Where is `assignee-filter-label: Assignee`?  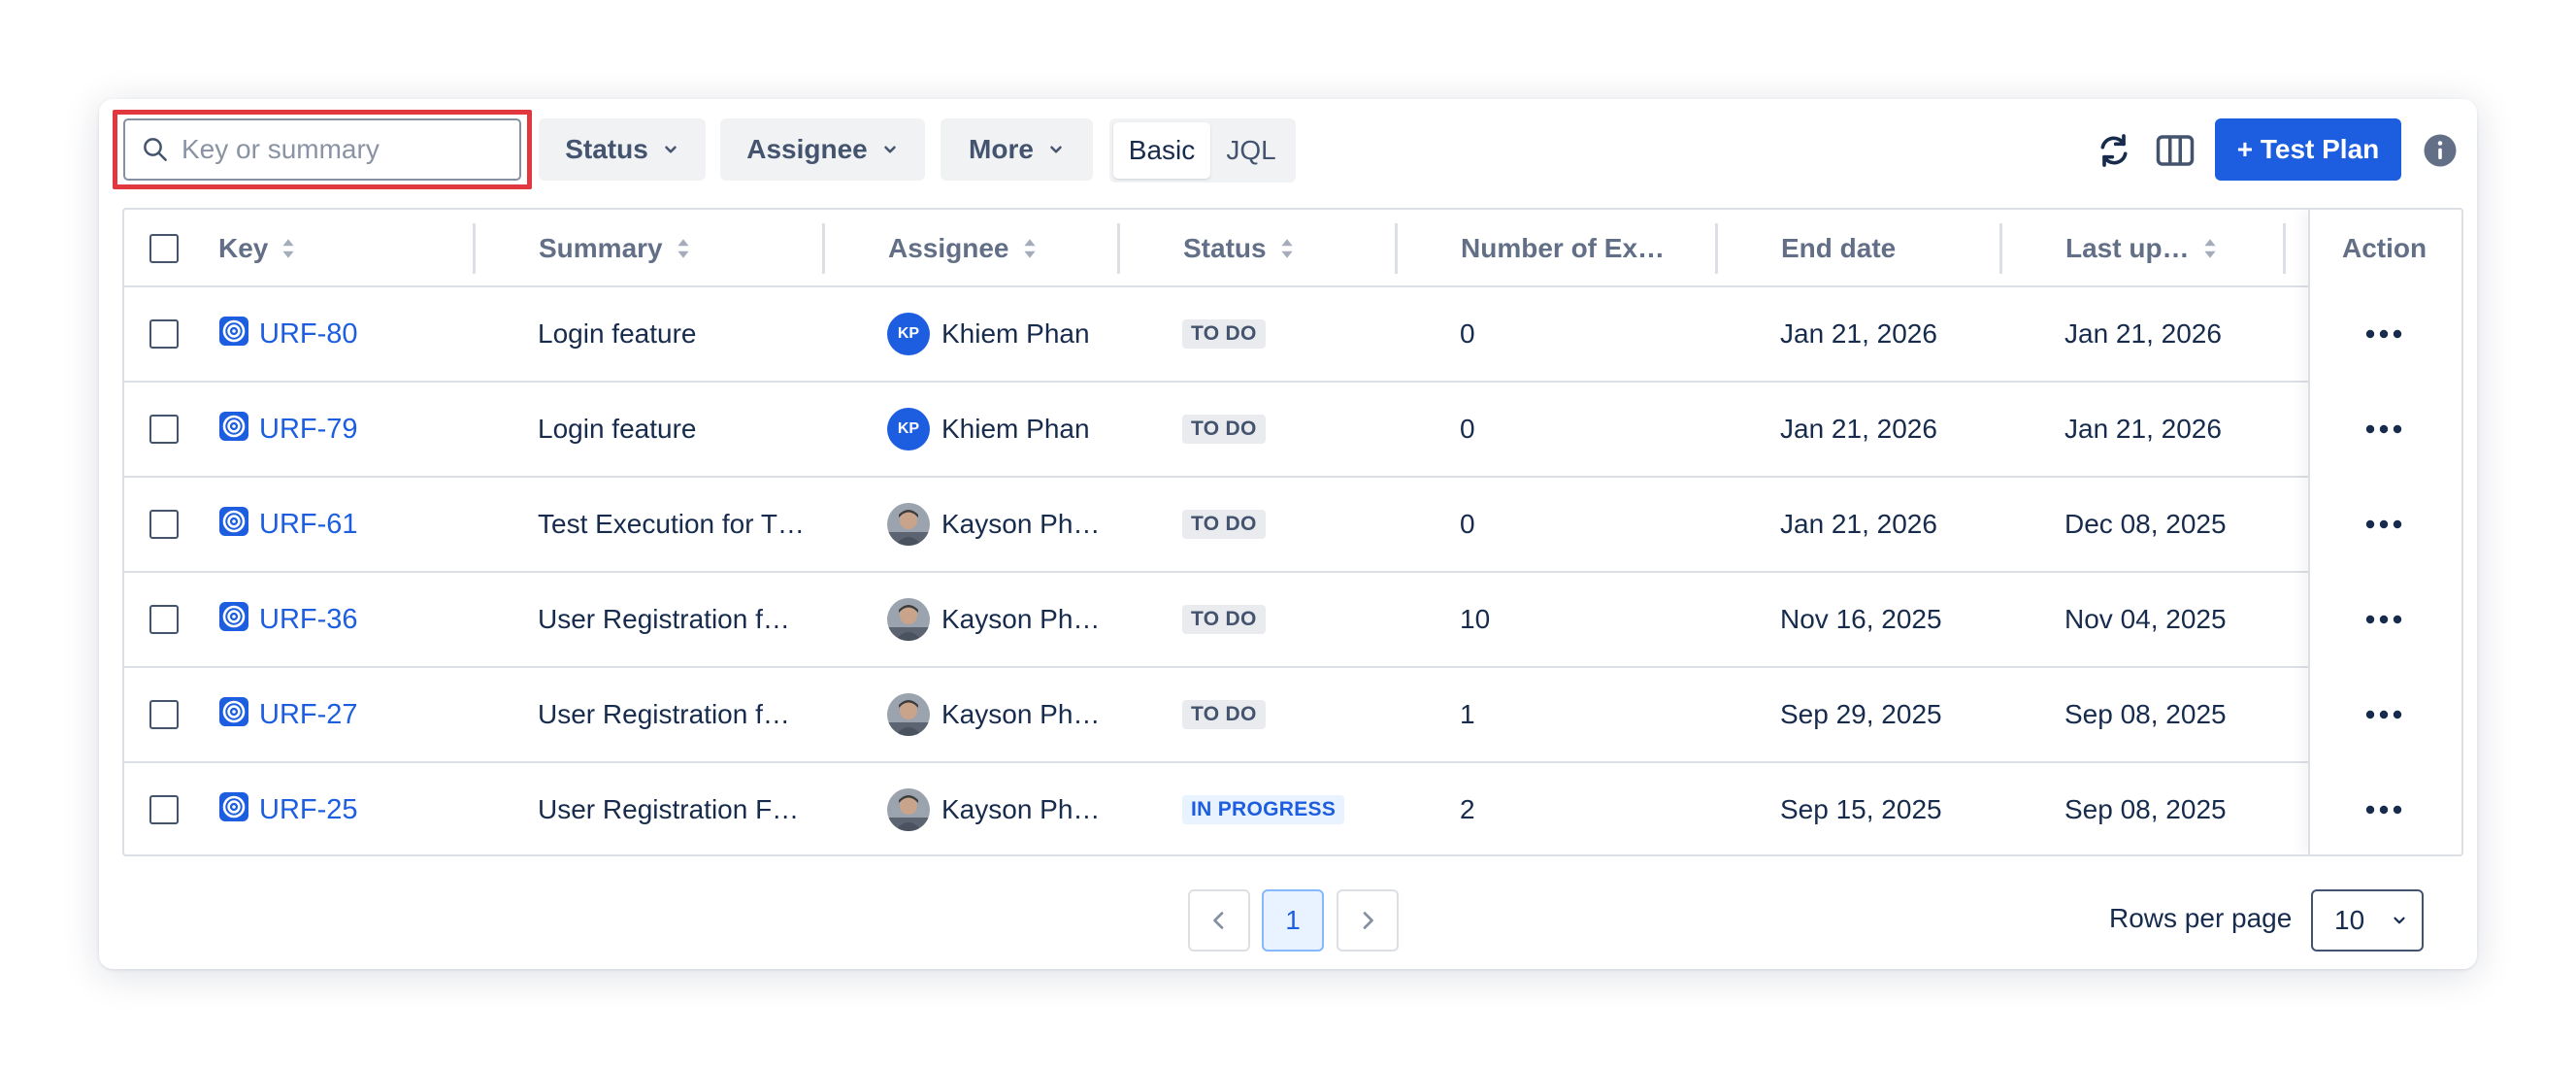
assignee-filter-label: Assignee is located at coordinates (807, 149).